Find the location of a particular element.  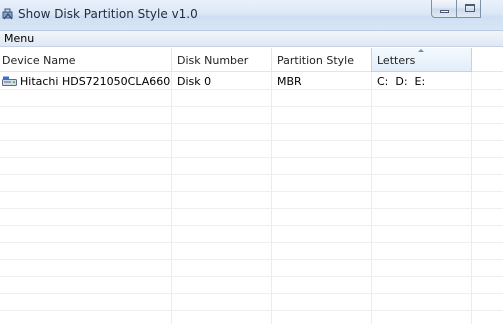

caption-buttons is located at coordinates (456, 9).